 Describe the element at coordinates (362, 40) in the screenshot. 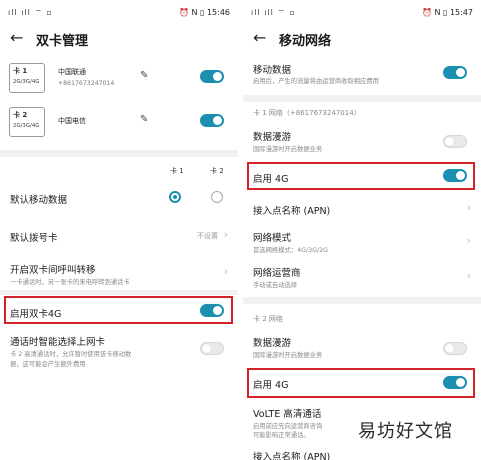

I see `title-bar: ← 移动网络` at that location.